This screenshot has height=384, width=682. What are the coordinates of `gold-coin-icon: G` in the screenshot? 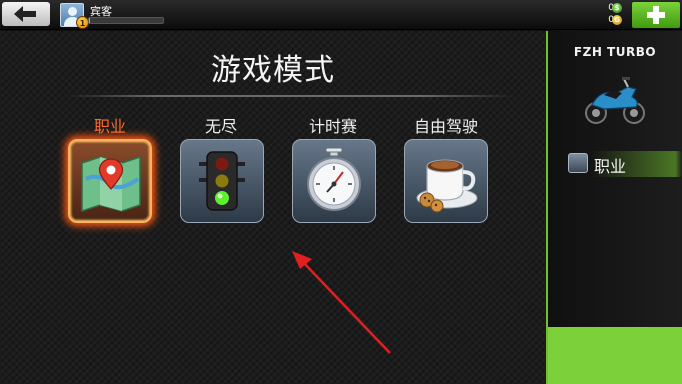 It's located at (617, 20).